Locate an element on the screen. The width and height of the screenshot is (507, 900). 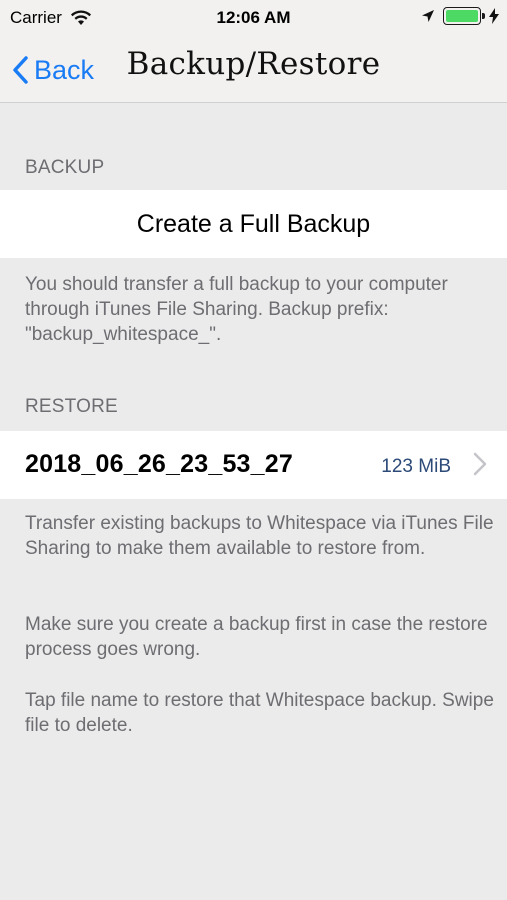
backup-file-row: 2018_06_26_23_53_27 123 MiB is located at coordinates (253, 465).